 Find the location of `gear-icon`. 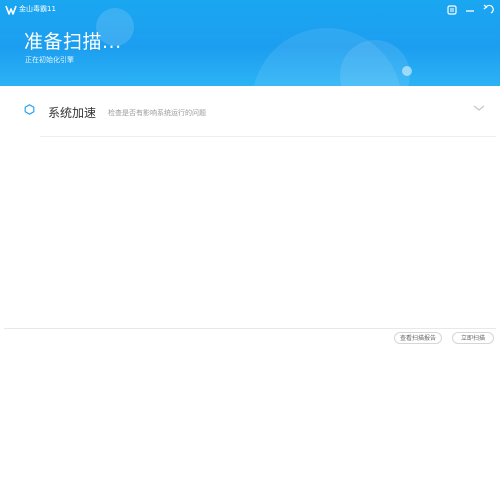

gear-icon is located at coordinates (452, 10).